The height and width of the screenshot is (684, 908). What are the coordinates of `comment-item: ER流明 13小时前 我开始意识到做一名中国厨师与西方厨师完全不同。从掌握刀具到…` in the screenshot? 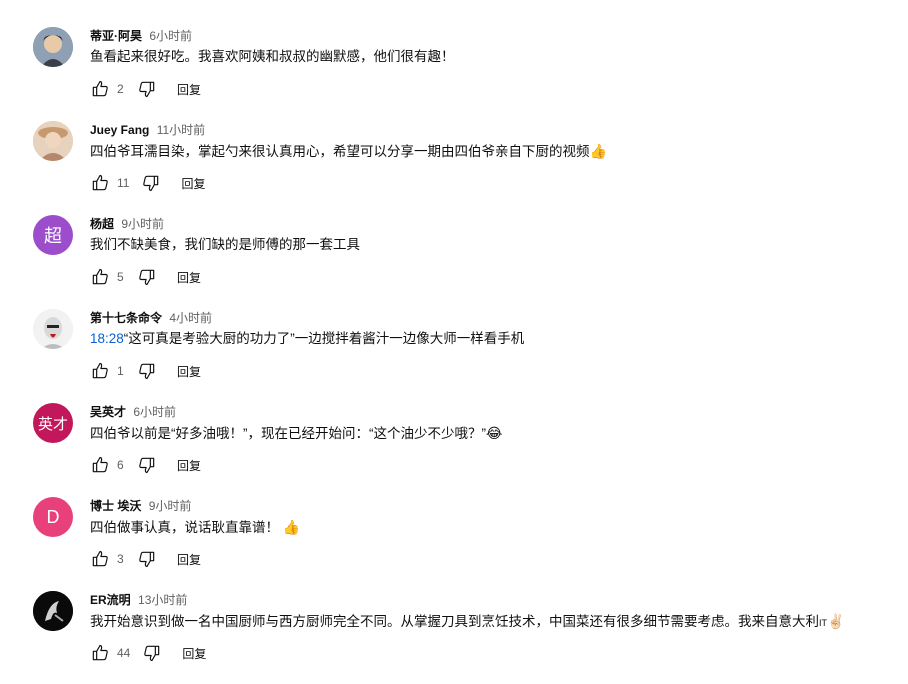 It's located at (454, 637).